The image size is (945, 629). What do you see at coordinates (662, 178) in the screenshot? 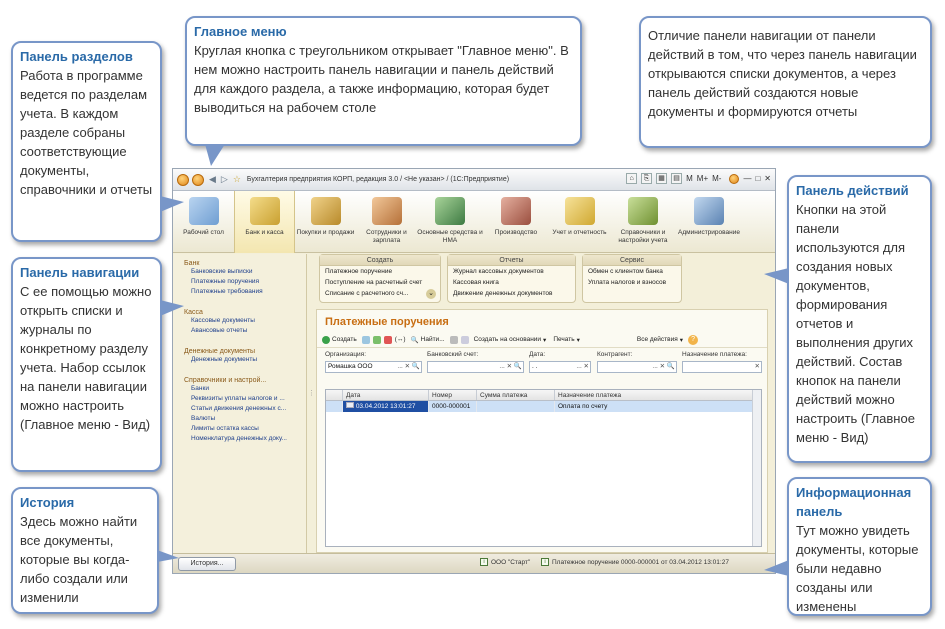
I see `calendar-icon: ▦` at bounding box center [662, 178].